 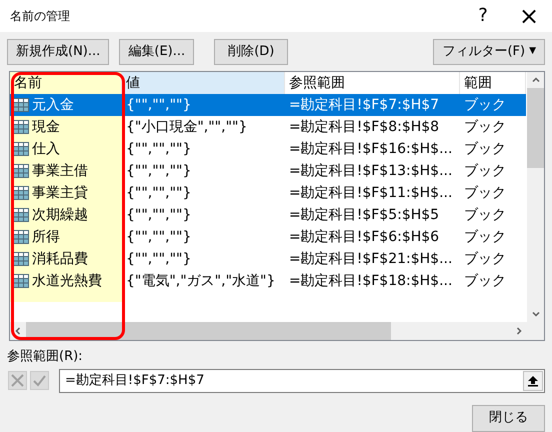 I want to click on help-button: ?, so click(x=483, y=16).